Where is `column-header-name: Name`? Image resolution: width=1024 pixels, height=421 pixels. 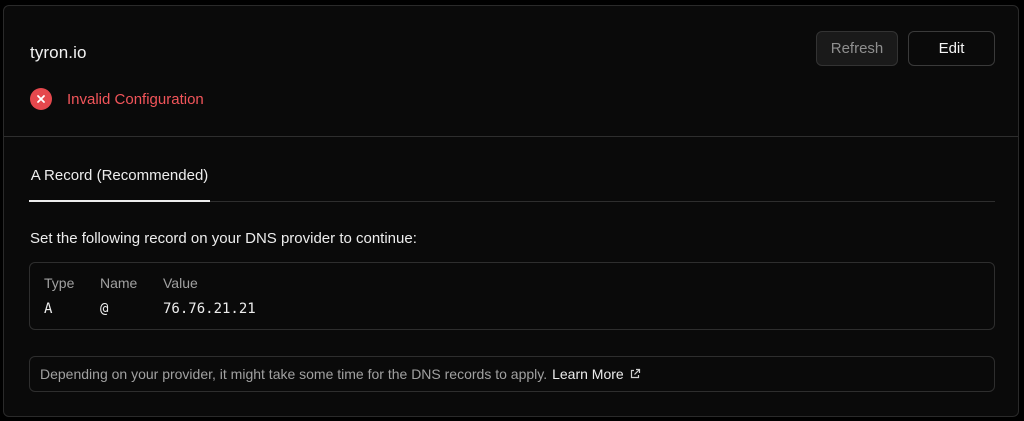
column-header-name: Name is located at coordinates (119, 283).